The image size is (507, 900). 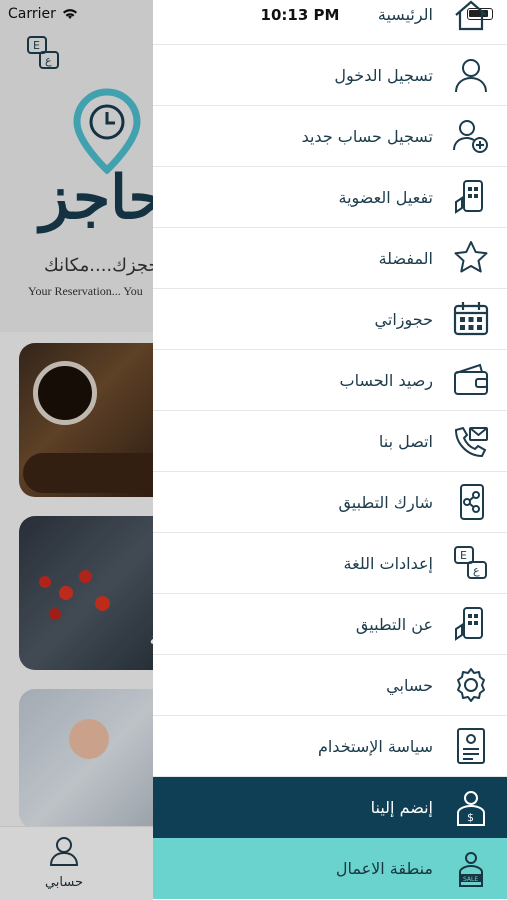 I want to click on wallet-icon, so click(x=471, y=380).